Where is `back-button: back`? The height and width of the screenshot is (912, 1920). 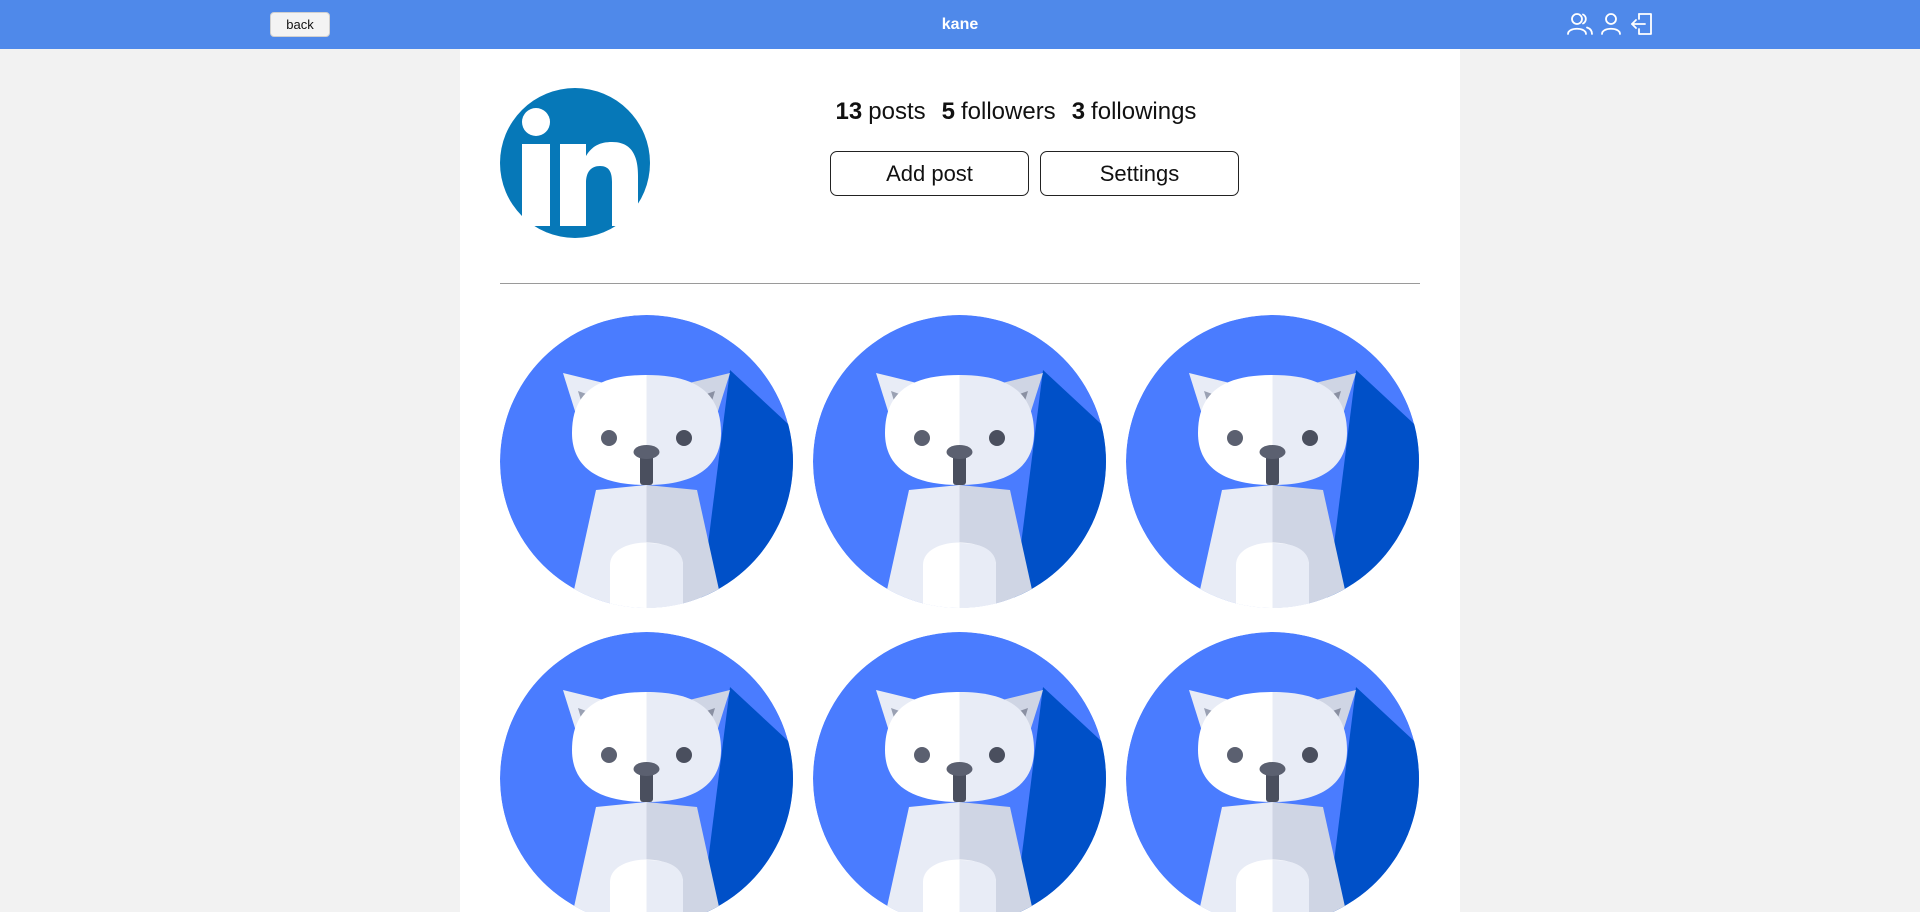
back-button: back is located at coordinates (300, 24).